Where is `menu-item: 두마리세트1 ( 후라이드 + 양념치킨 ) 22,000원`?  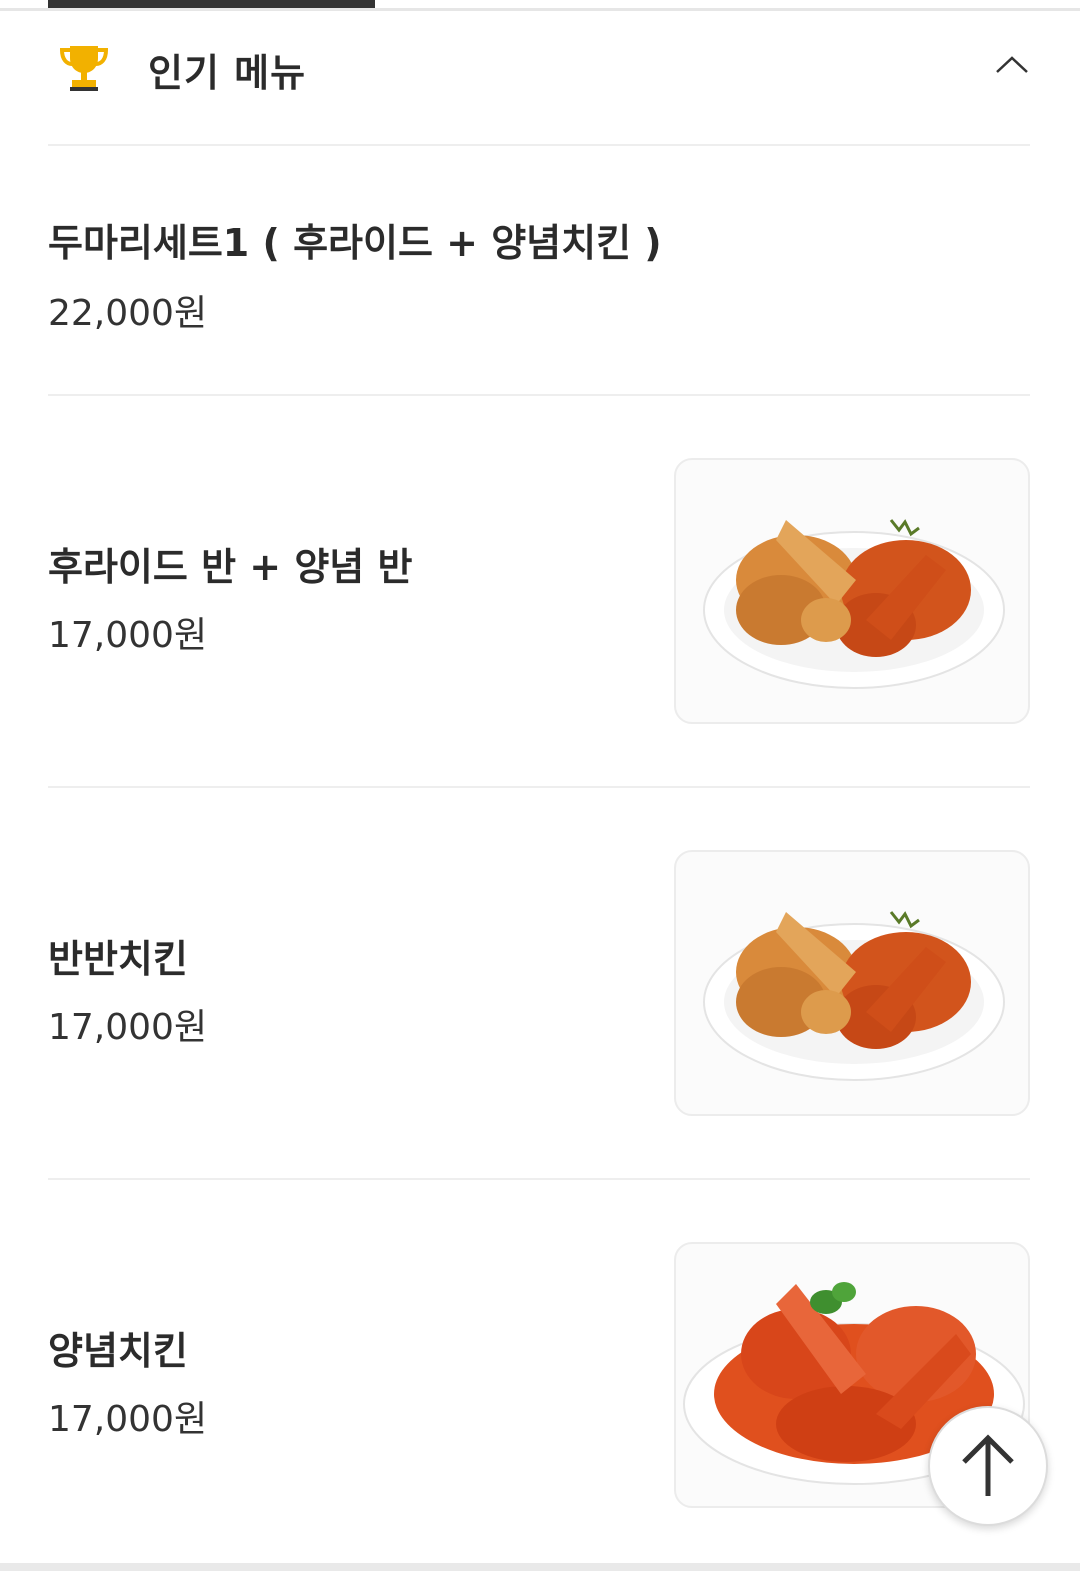
menu-item: 두마리세트1 ( 후라이드 + 양념치킨 ) 22,000원 is located at coordinates (539, 271).